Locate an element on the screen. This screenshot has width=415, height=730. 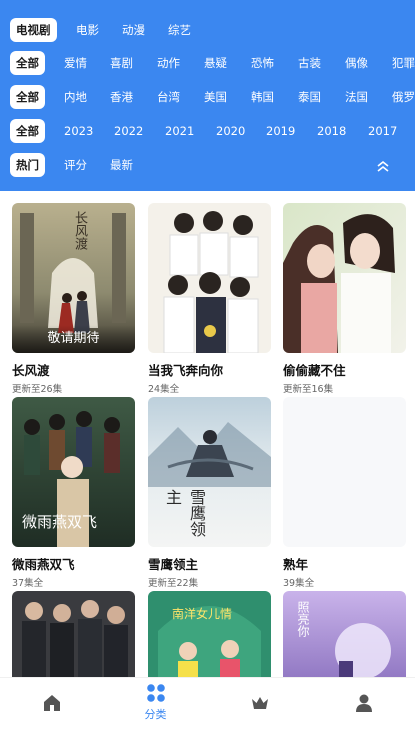
year-filter-row: 全部 2023 2022 2021 2020 2019 2018 2017 is located at coordinates (207, 133).